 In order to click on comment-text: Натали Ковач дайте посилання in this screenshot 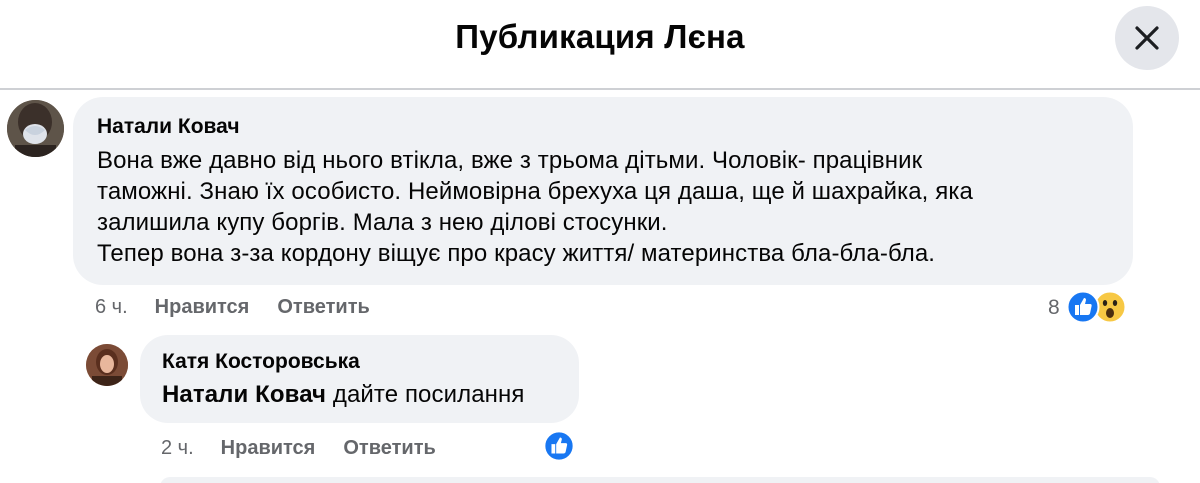, I will do `click(359, 394)`.